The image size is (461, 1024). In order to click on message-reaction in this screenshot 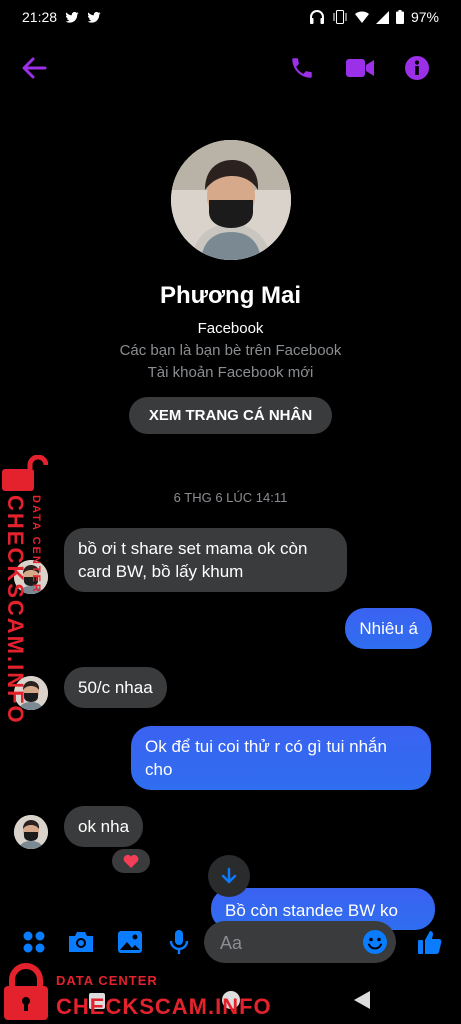, I will do `click(131, 861)`.